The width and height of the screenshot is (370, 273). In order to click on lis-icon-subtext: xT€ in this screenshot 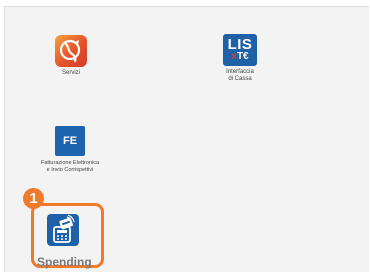, I will do `click(240, 56)`.